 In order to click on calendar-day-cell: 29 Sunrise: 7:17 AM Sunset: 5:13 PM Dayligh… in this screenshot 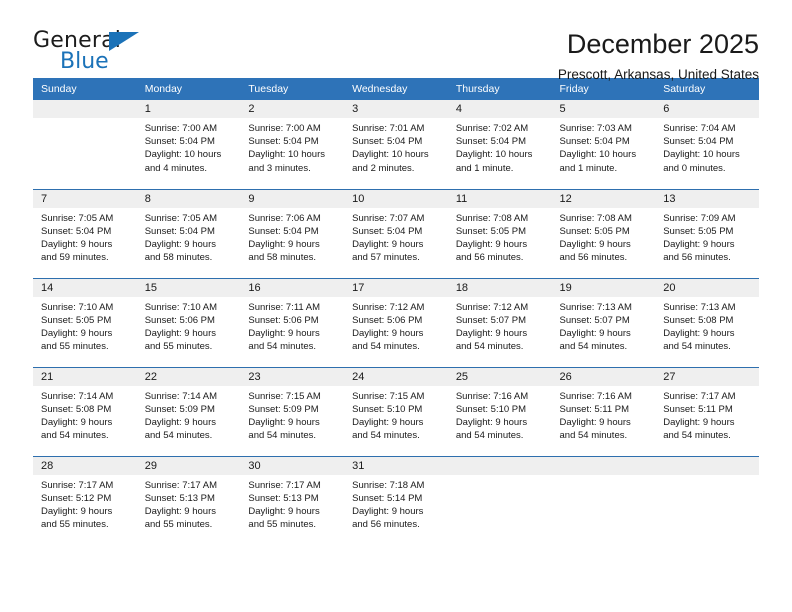, I will do `click(188, 500)`.